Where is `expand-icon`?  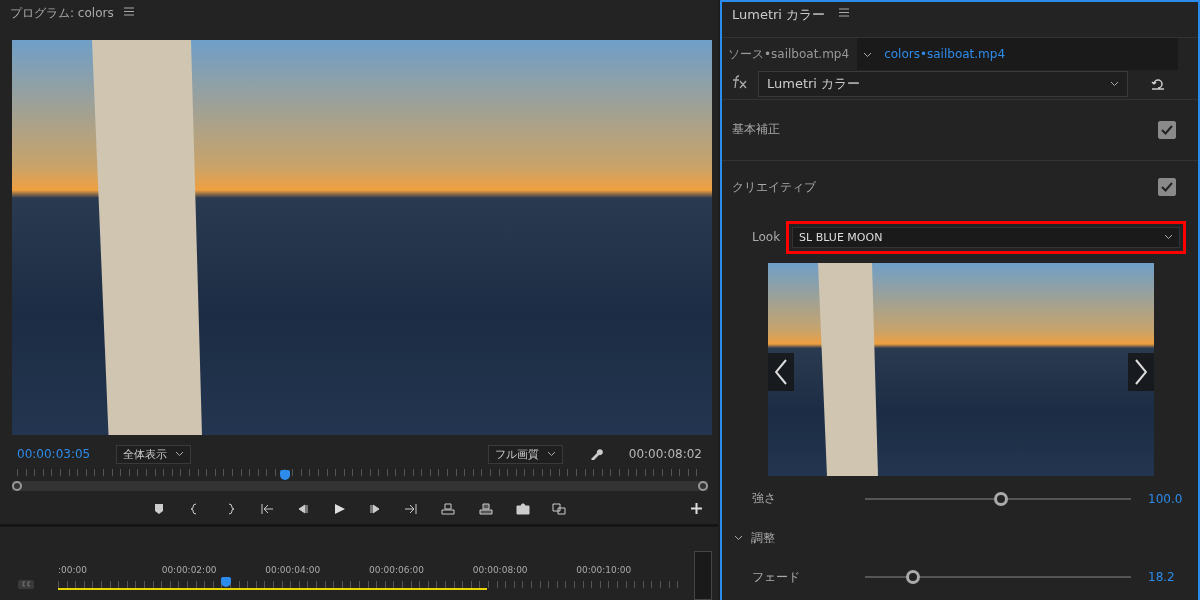 expand-icon is located at coordinates (738, 538).